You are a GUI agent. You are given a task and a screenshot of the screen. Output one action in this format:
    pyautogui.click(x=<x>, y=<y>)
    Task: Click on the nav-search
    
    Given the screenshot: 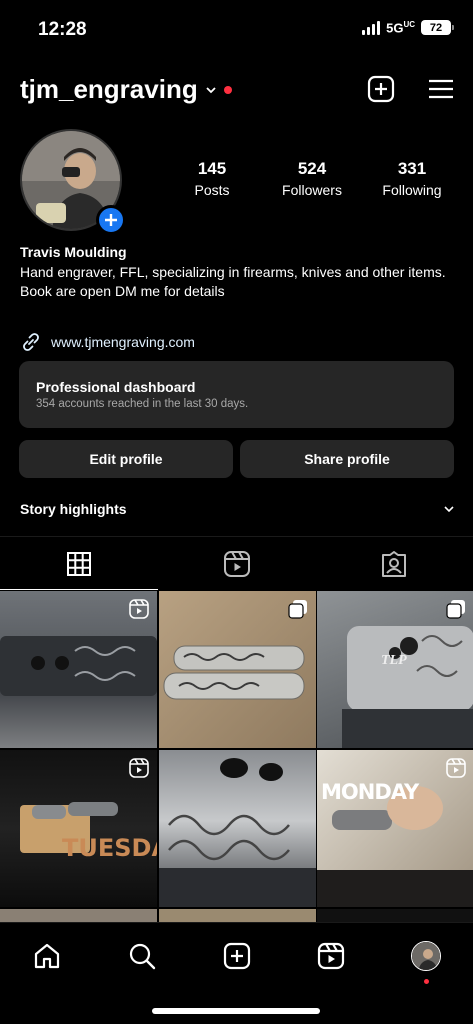 What is the action you would take?
    pyautogui.click(x=142, y=956)
    